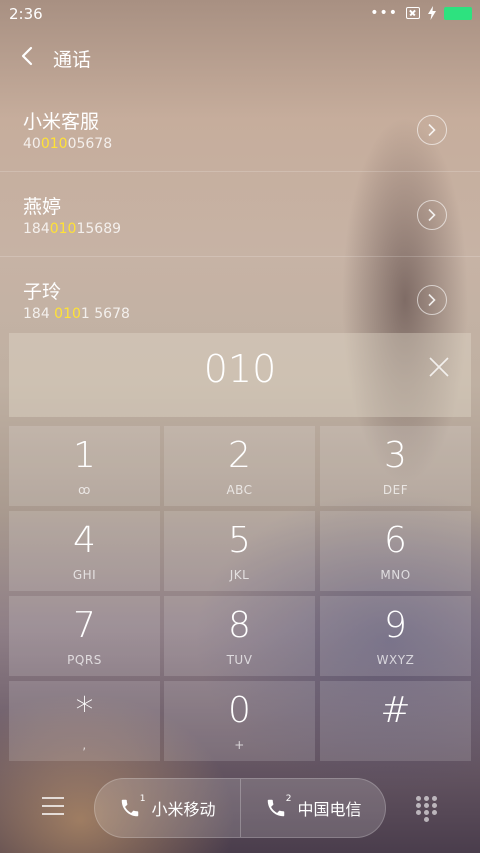  What do you see at coordinates (84, 721) in the screenshot?
I see `key-star: *,` at bounding box center [84, 721].